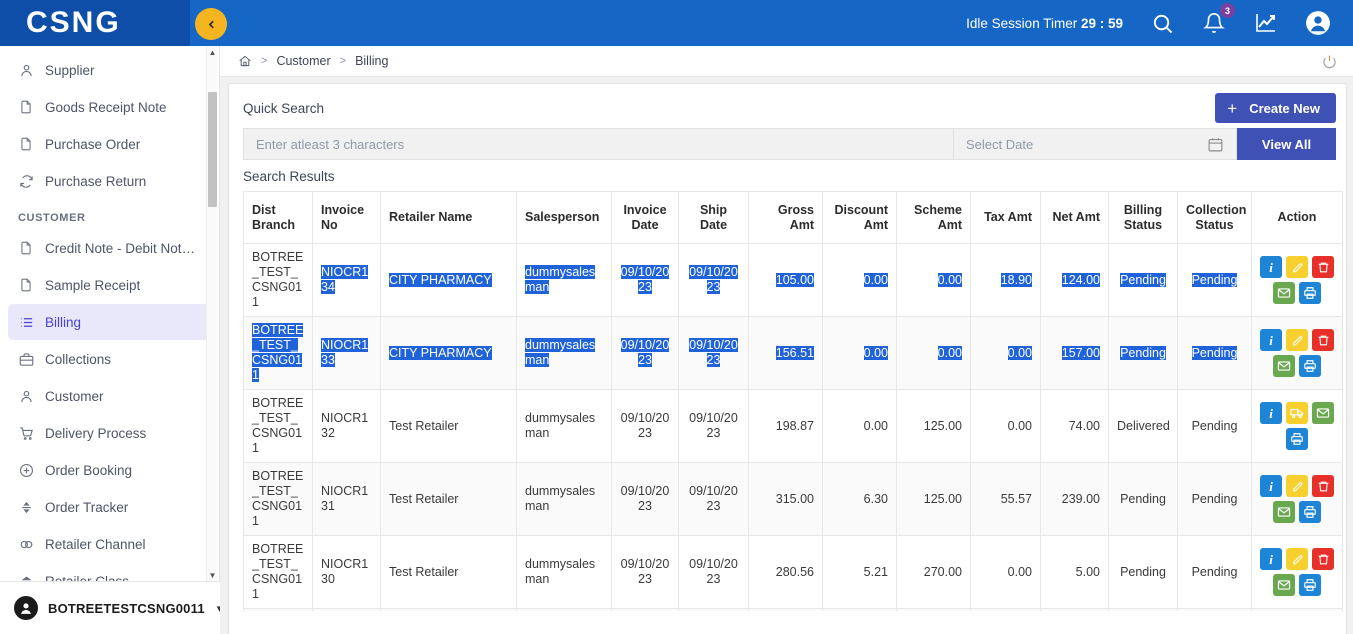  Describe the element at coordinates (110, 359) in the screenshot. I see `sidebar-item-collections: Collections` at that location.